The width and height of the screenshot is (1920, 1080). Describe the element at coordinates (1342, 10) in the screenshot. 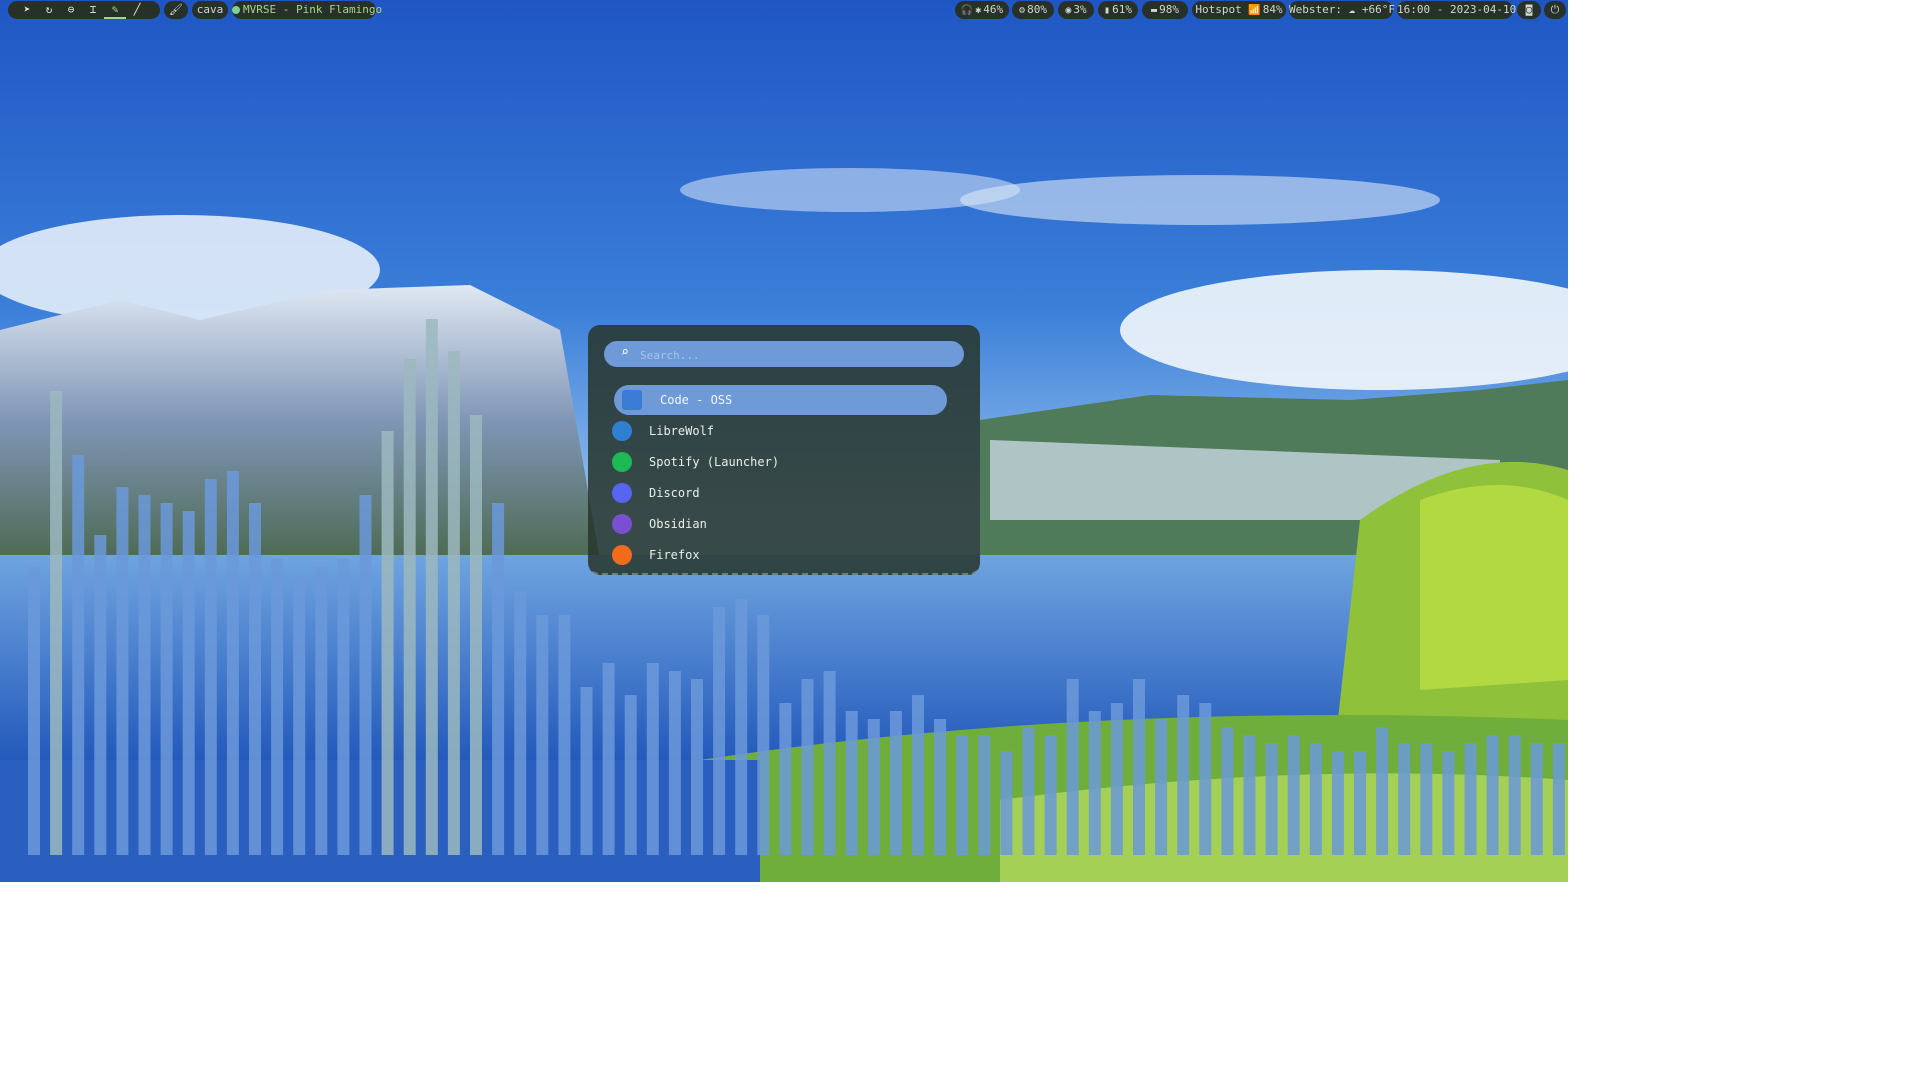

I see `weather-widget: Webster: ☁ +66°F` at that location.